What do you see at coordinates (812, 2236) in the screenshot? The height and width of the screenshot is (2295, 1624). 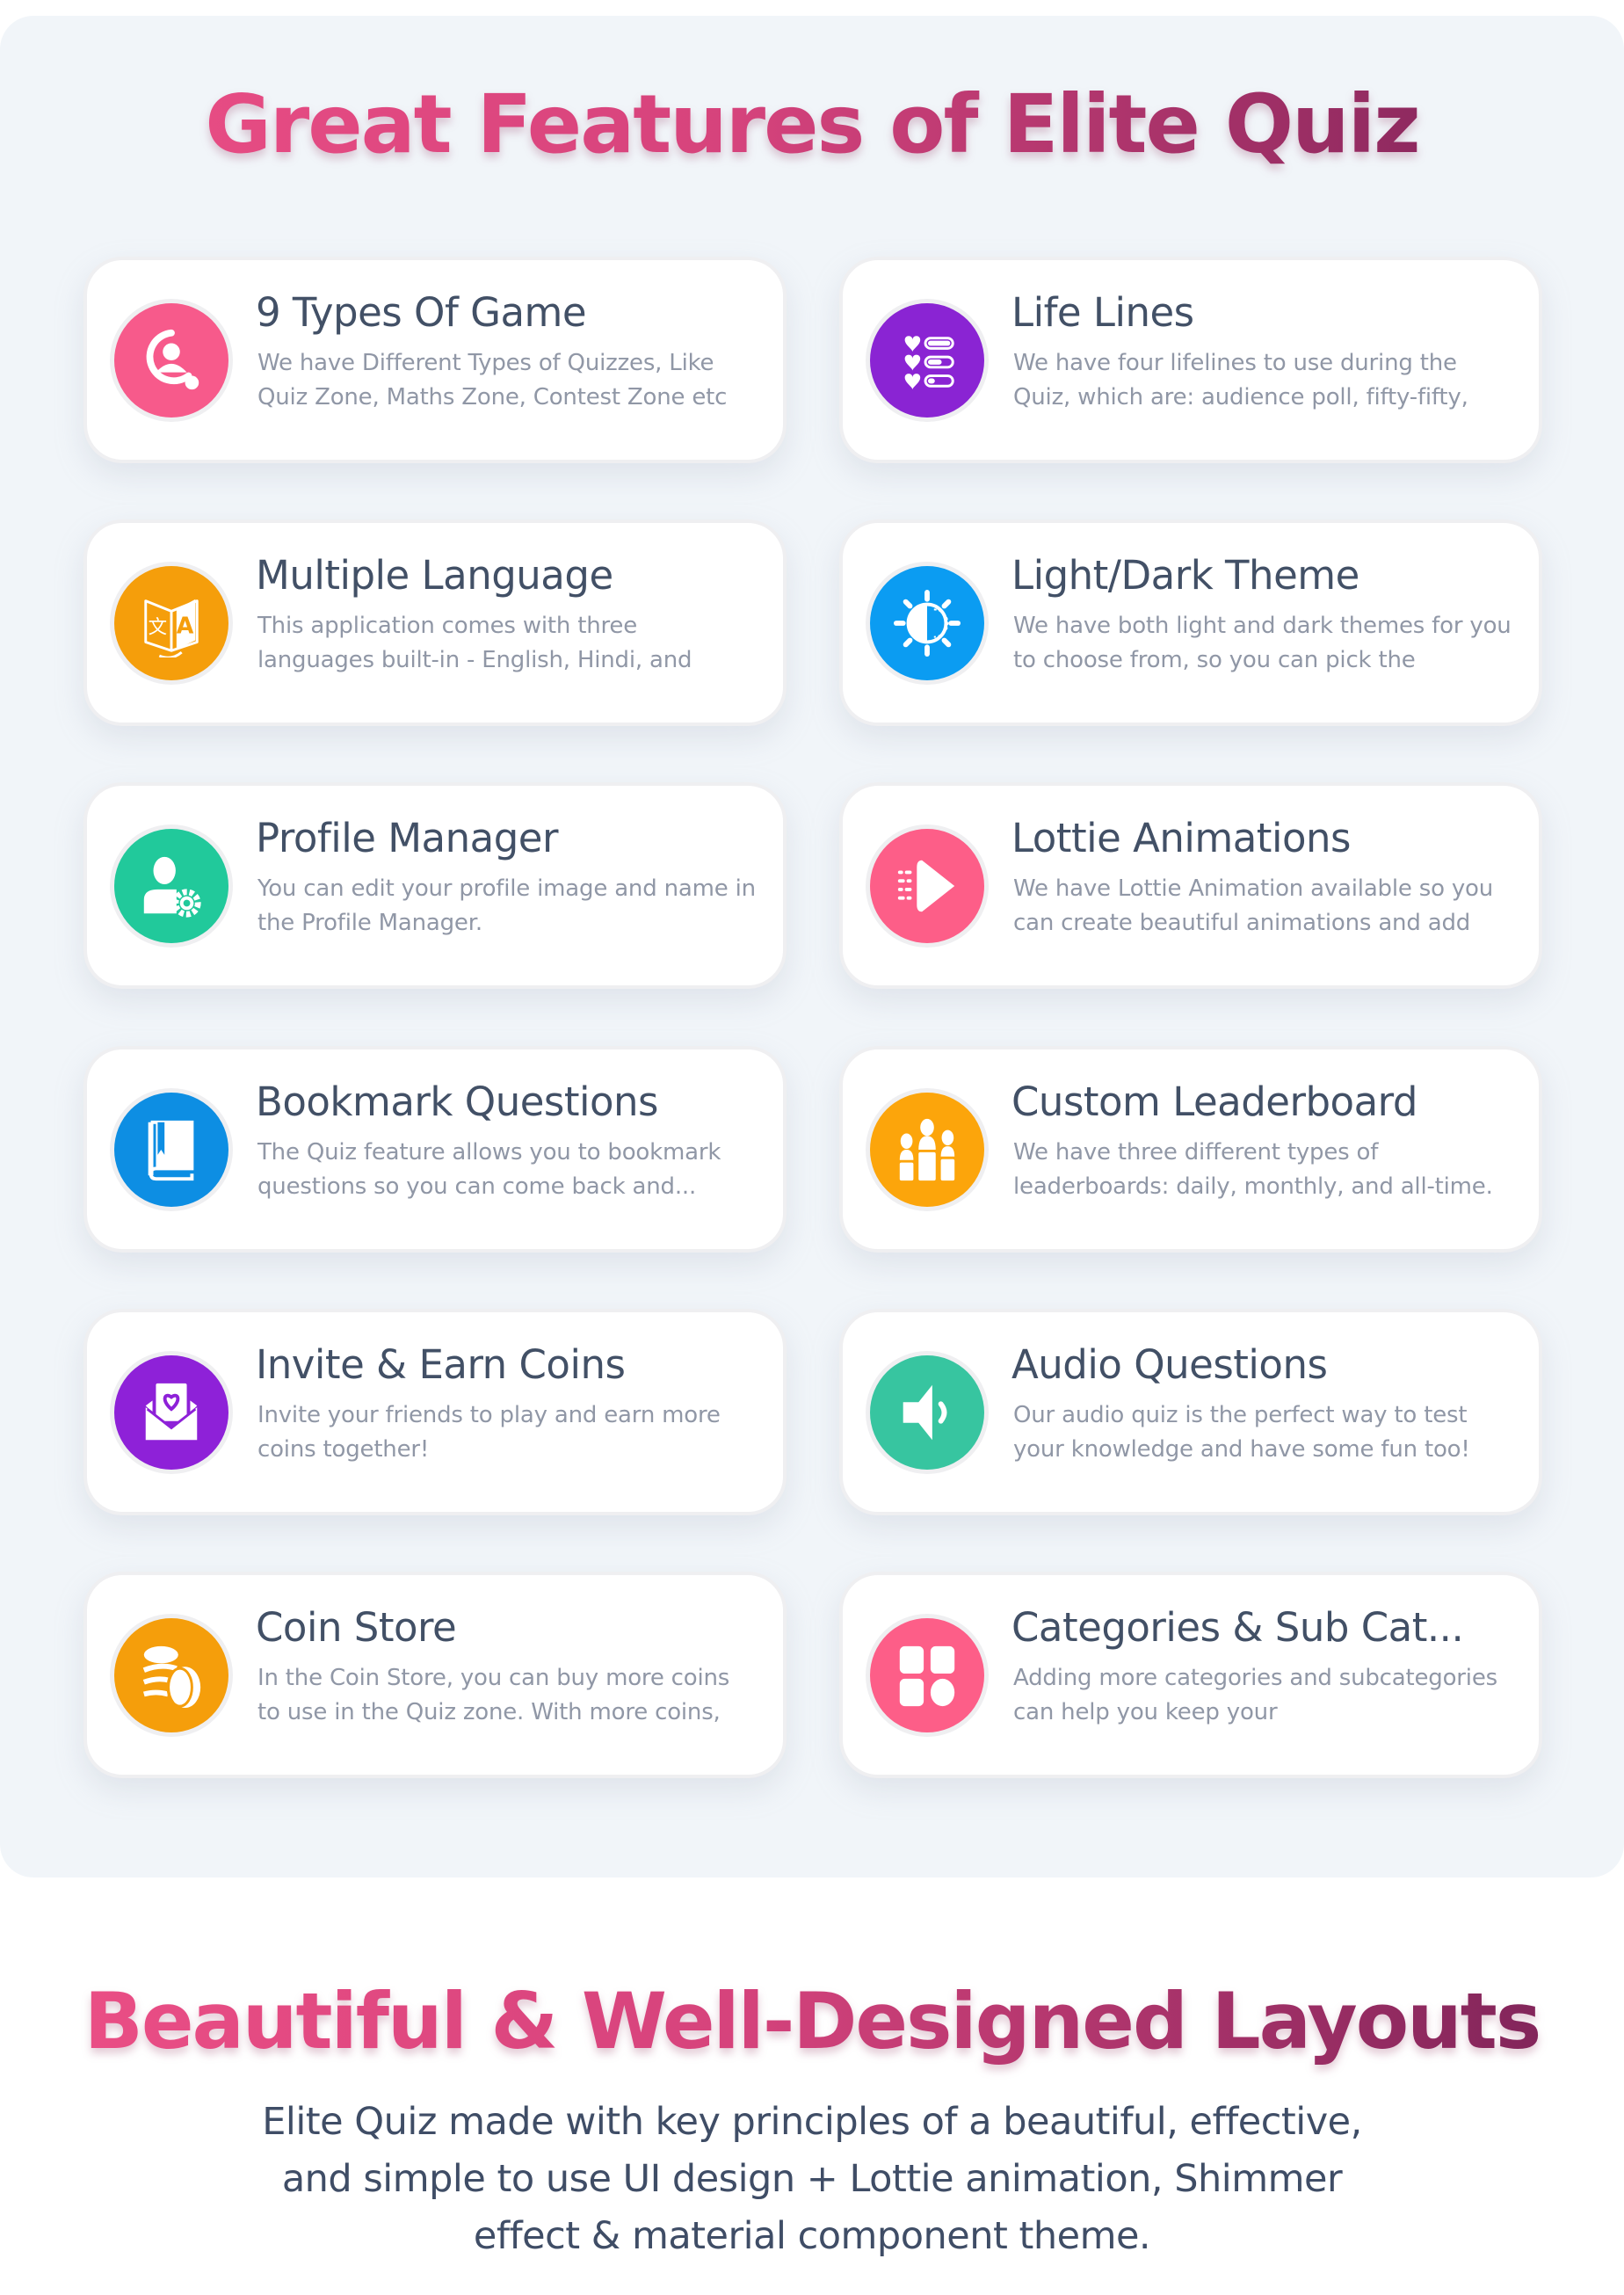 I see `layouts-description-line: effect & material component theme.` at bounding box center [812, 2236].